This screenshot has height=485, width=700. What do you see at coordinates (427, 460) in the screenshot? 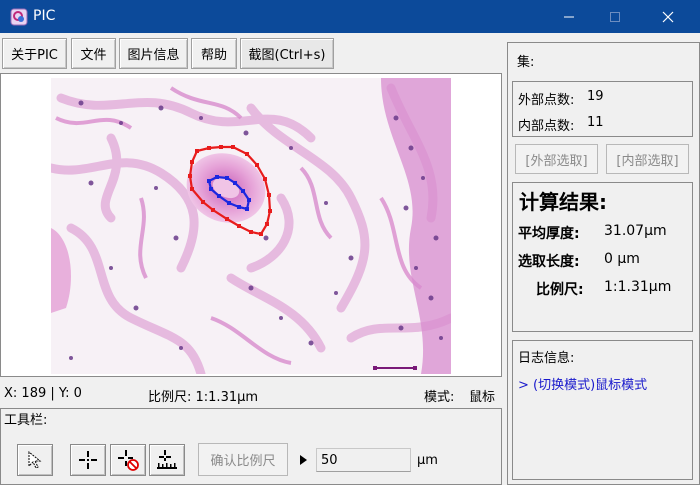
I see `unit-label: μm` at bounding box center [427, 460].